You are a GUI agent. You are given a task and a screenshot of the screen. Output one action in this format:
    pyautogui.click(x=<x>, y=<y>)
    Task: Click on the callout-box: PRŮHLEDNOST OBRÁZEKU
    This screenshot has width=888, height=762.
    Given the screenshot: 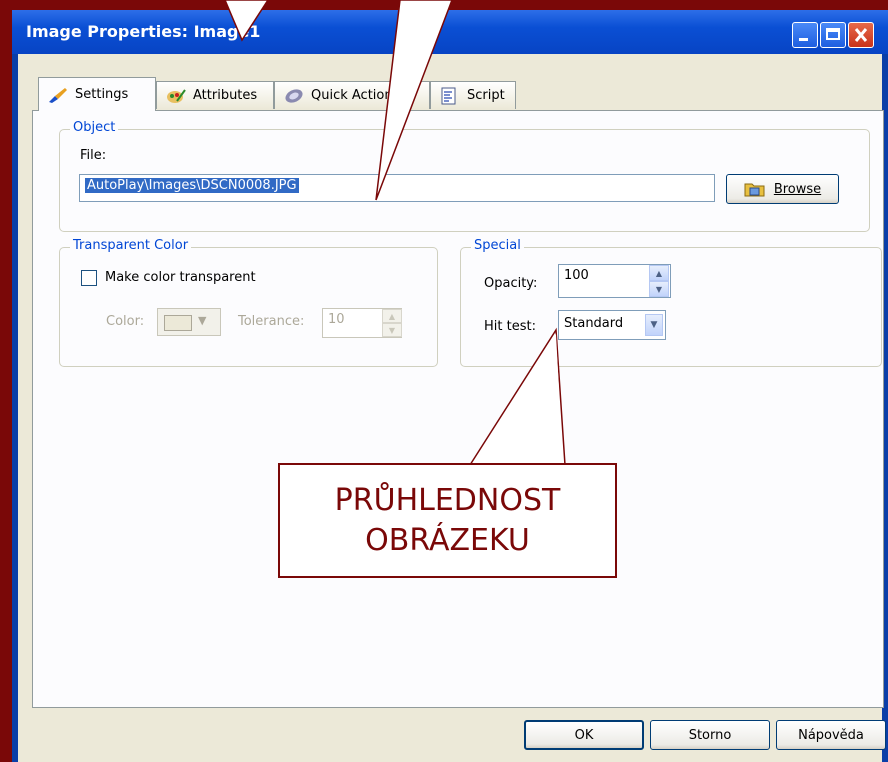 What is the action you would take?
    pyautogui.click(x=447, y=520)
    